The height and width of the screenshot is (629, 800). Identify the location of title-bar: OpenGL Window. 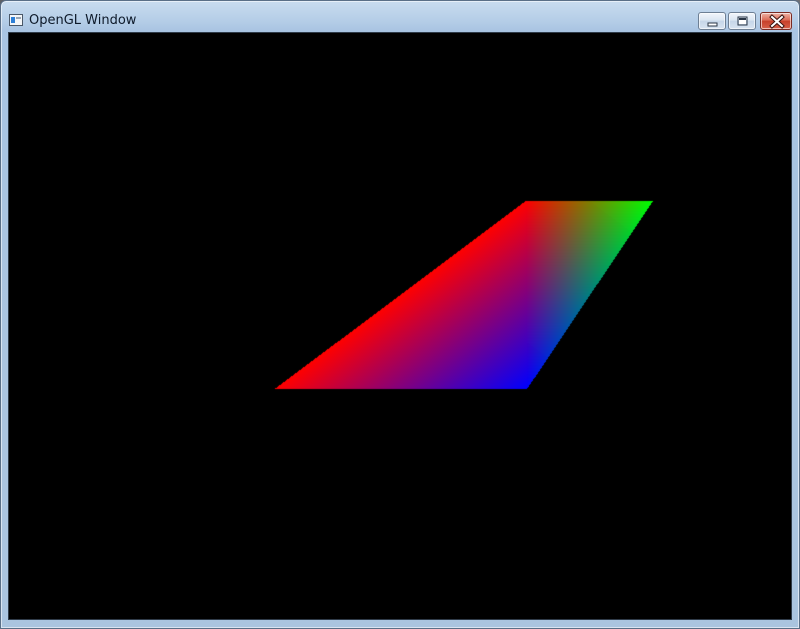
(400, 16).